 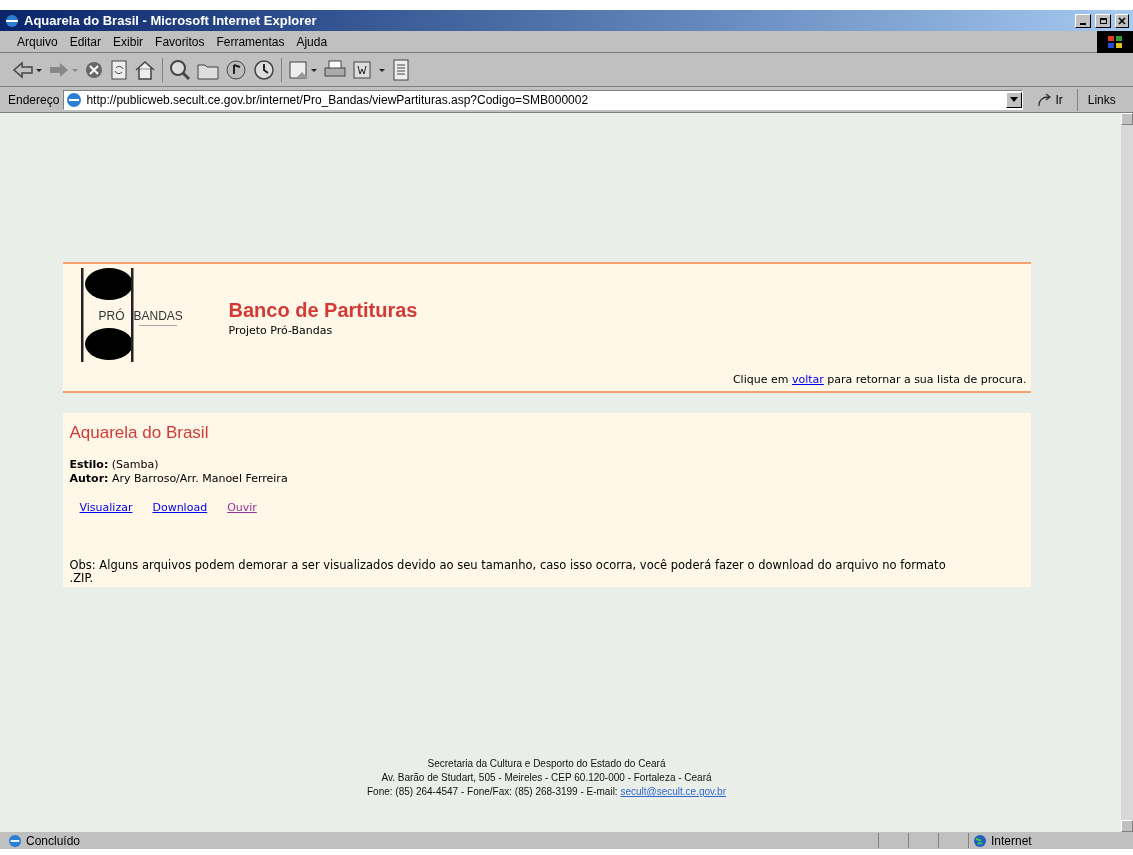 What do you see at coordinates (34, 100) in the screenshot?
I see `address-label: Endereço` at bounding box center [34, 100].